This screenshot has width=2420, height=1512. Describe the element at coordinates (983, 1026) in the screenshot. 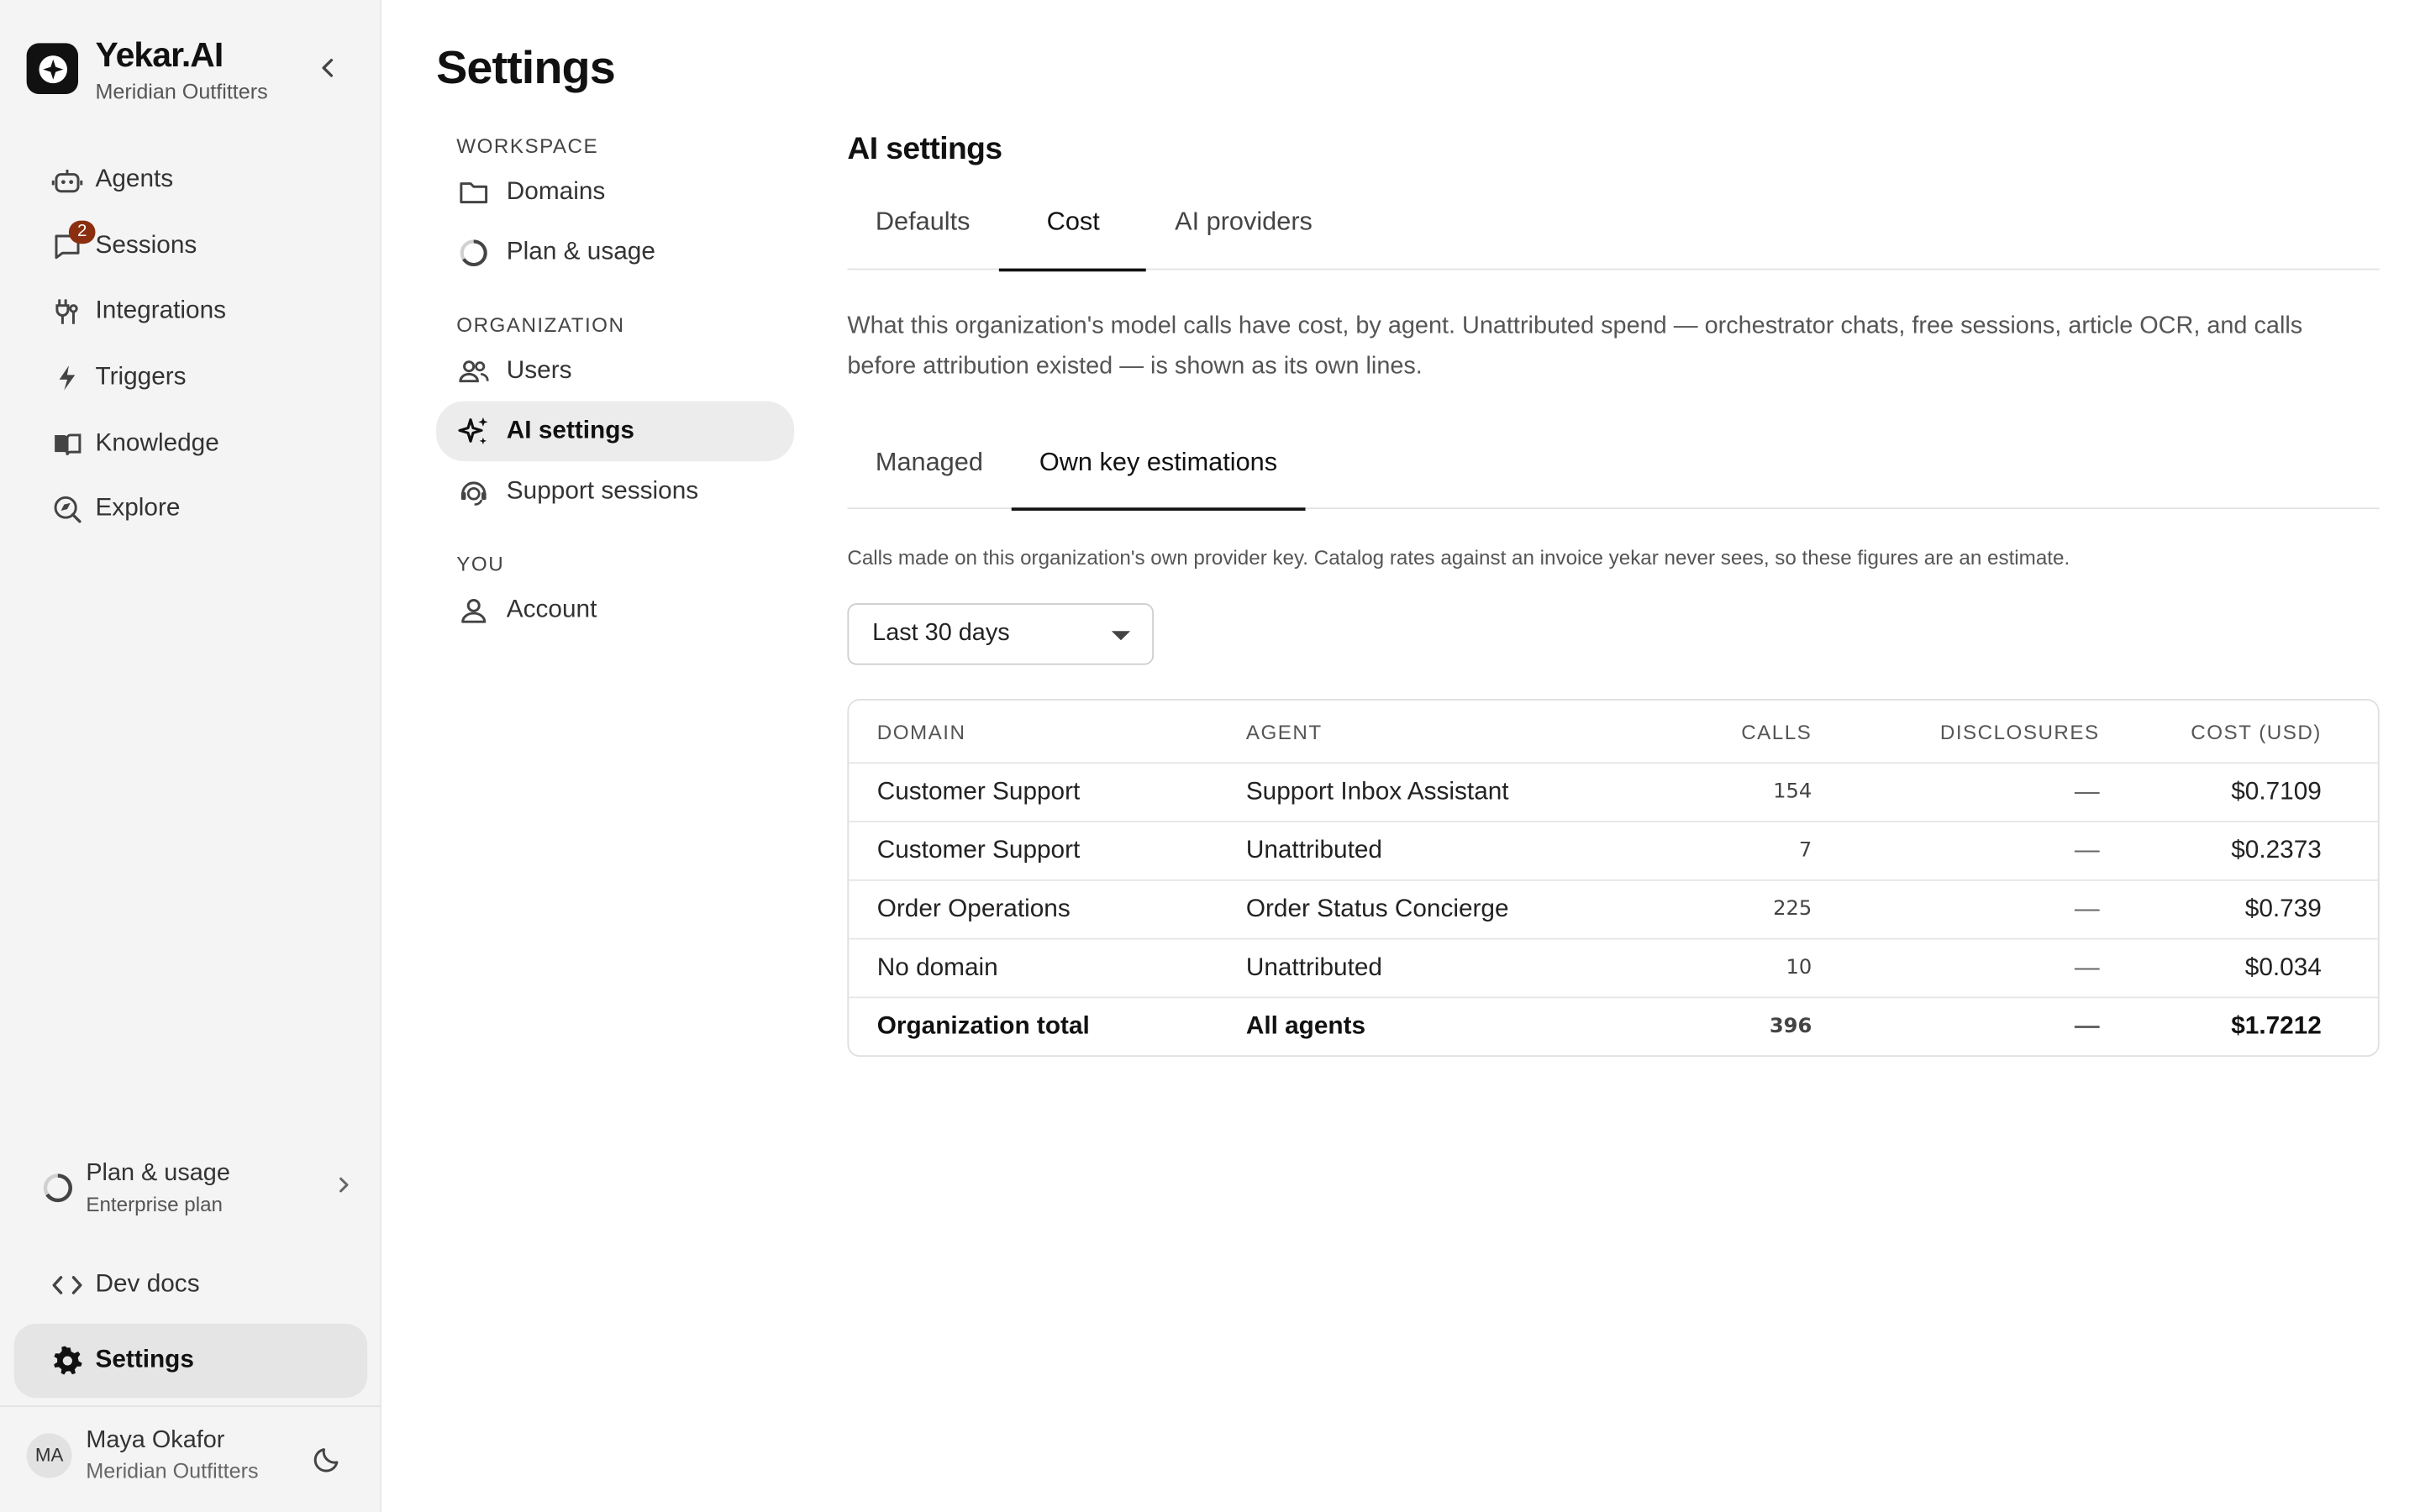

I see `cell-domain: Organization total` at that location.